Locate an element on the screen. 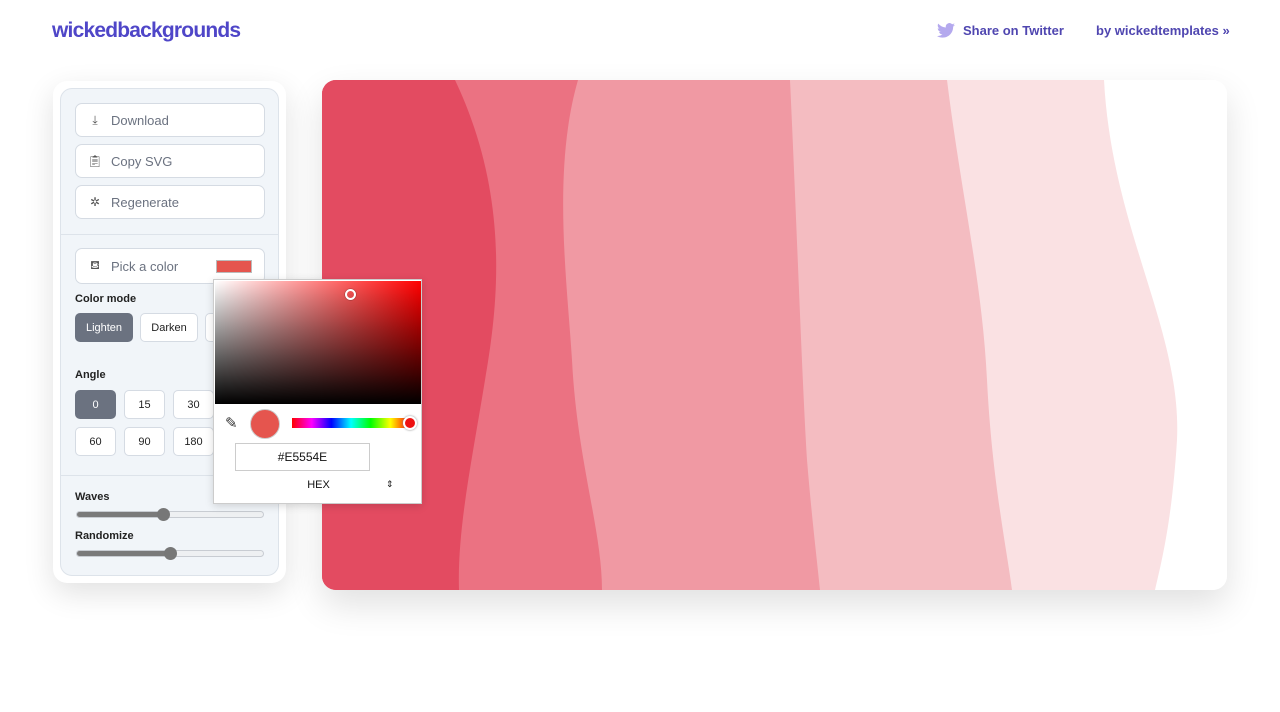 This screenshot has width=1280, height=712. share-label: Share on Twitter is located at coordinates (1013, 30).